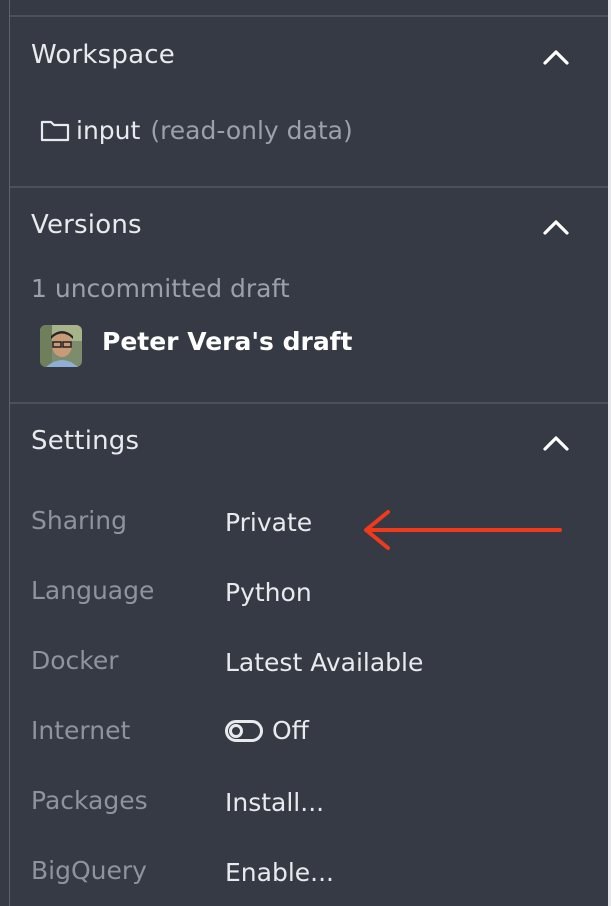  I want to click on setting-label-sharing: Sharing, so click(79, 520).